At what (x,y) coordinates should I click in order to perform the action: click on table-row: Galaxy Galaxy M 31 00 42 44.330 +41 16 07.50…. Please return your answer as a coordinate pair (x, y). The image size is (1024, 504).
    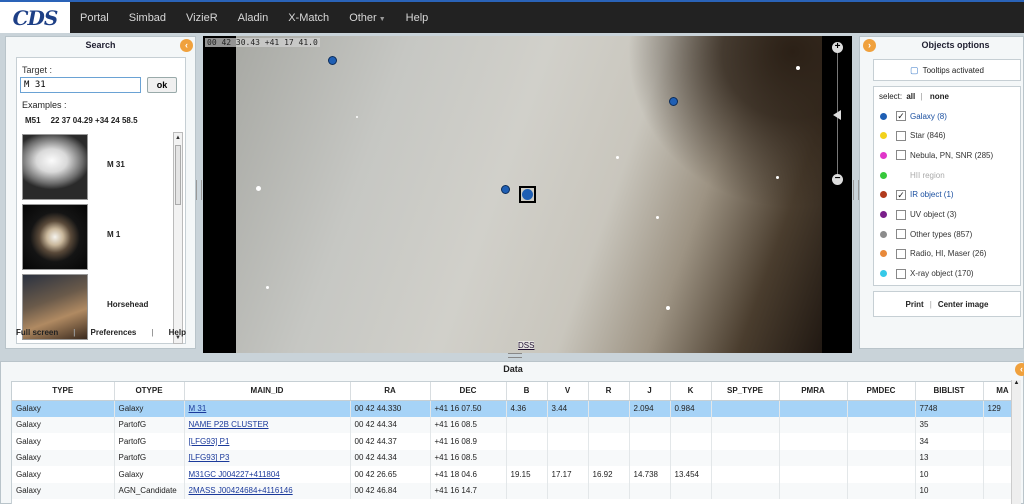
    Looking at the image, I should click on (512, 408).